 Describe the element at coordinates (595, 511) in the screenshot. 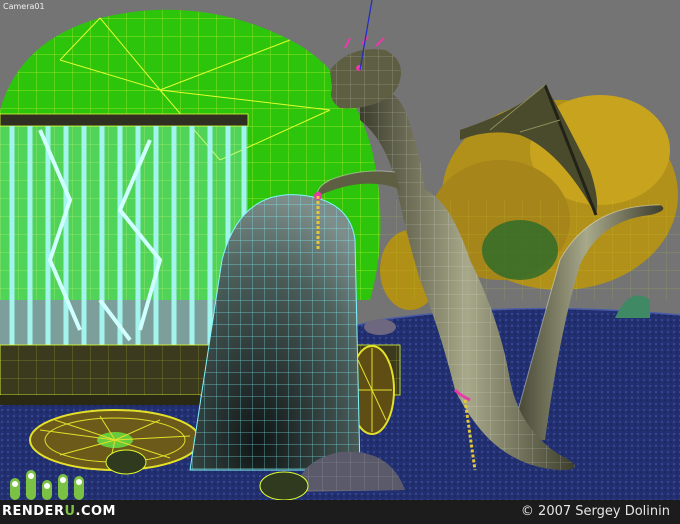

I see `copyright-text: © 2007 Sergey Dolinin` at that location.